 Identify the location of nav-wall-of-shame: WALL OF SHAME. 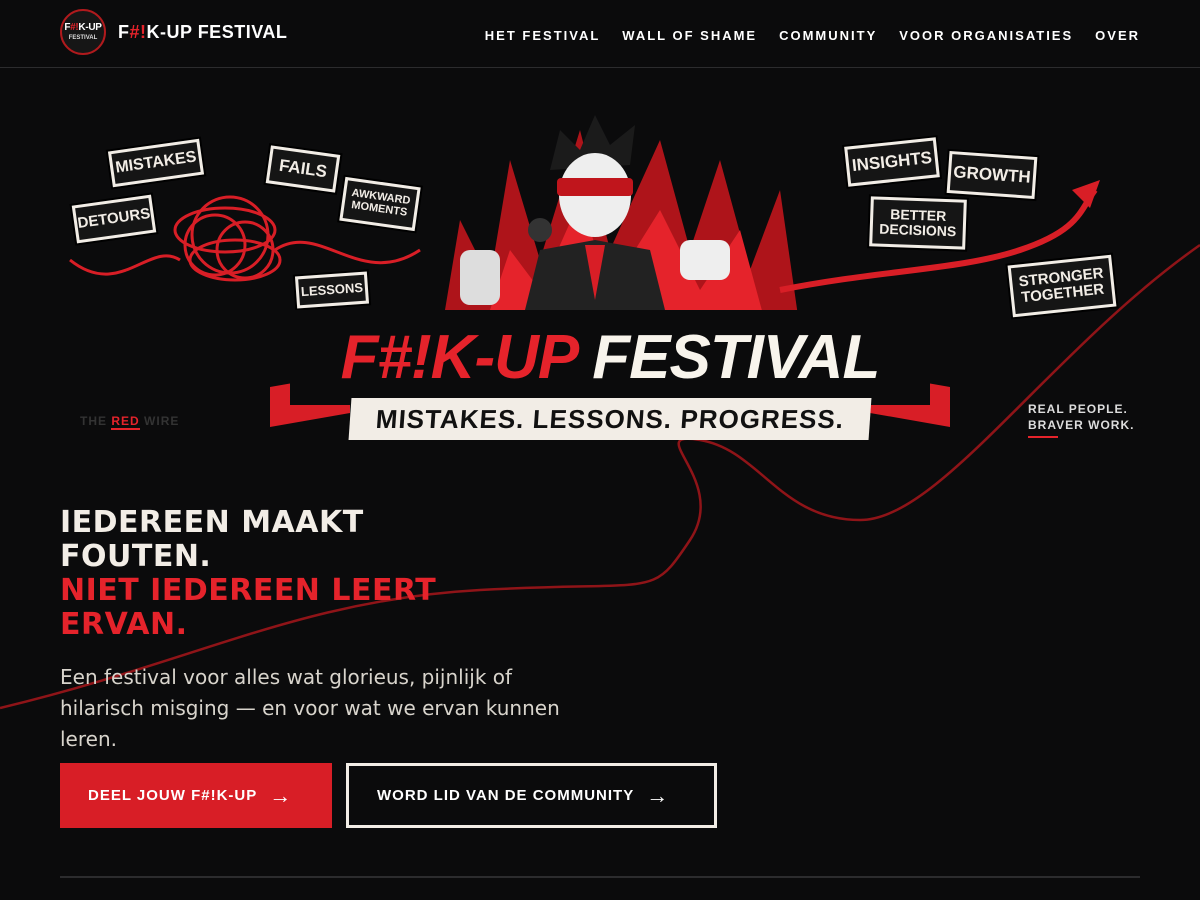
(689, 35).